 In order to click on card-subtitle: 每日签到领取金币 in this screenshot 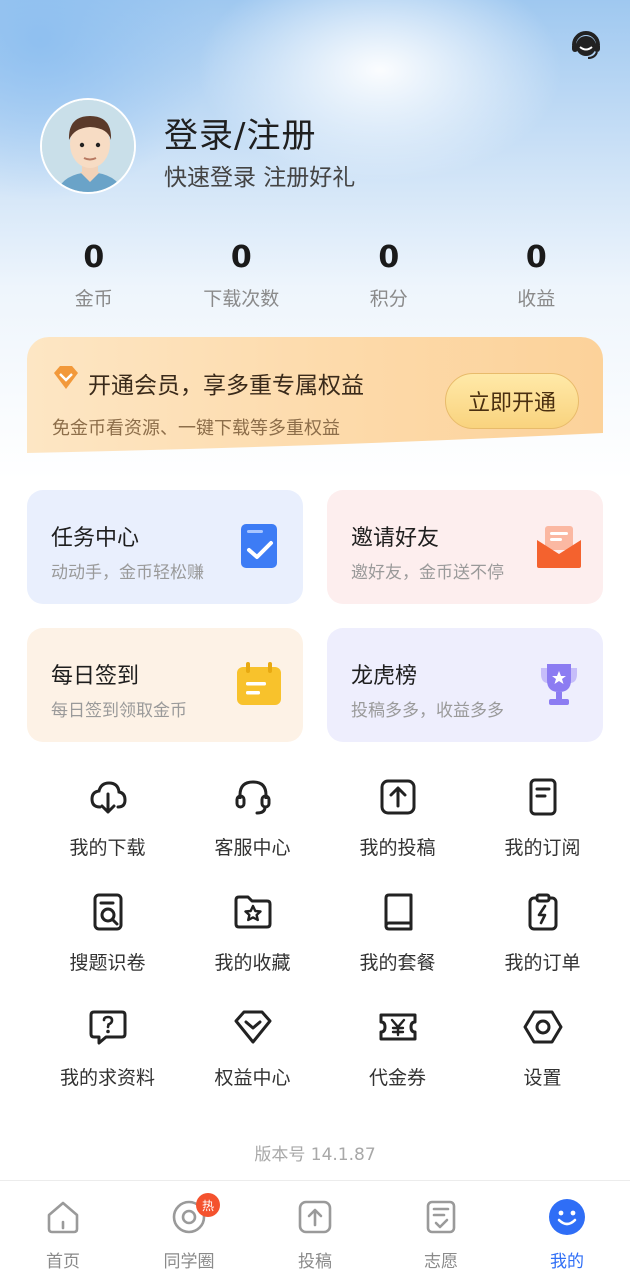, I will do `click(119, 711)`.